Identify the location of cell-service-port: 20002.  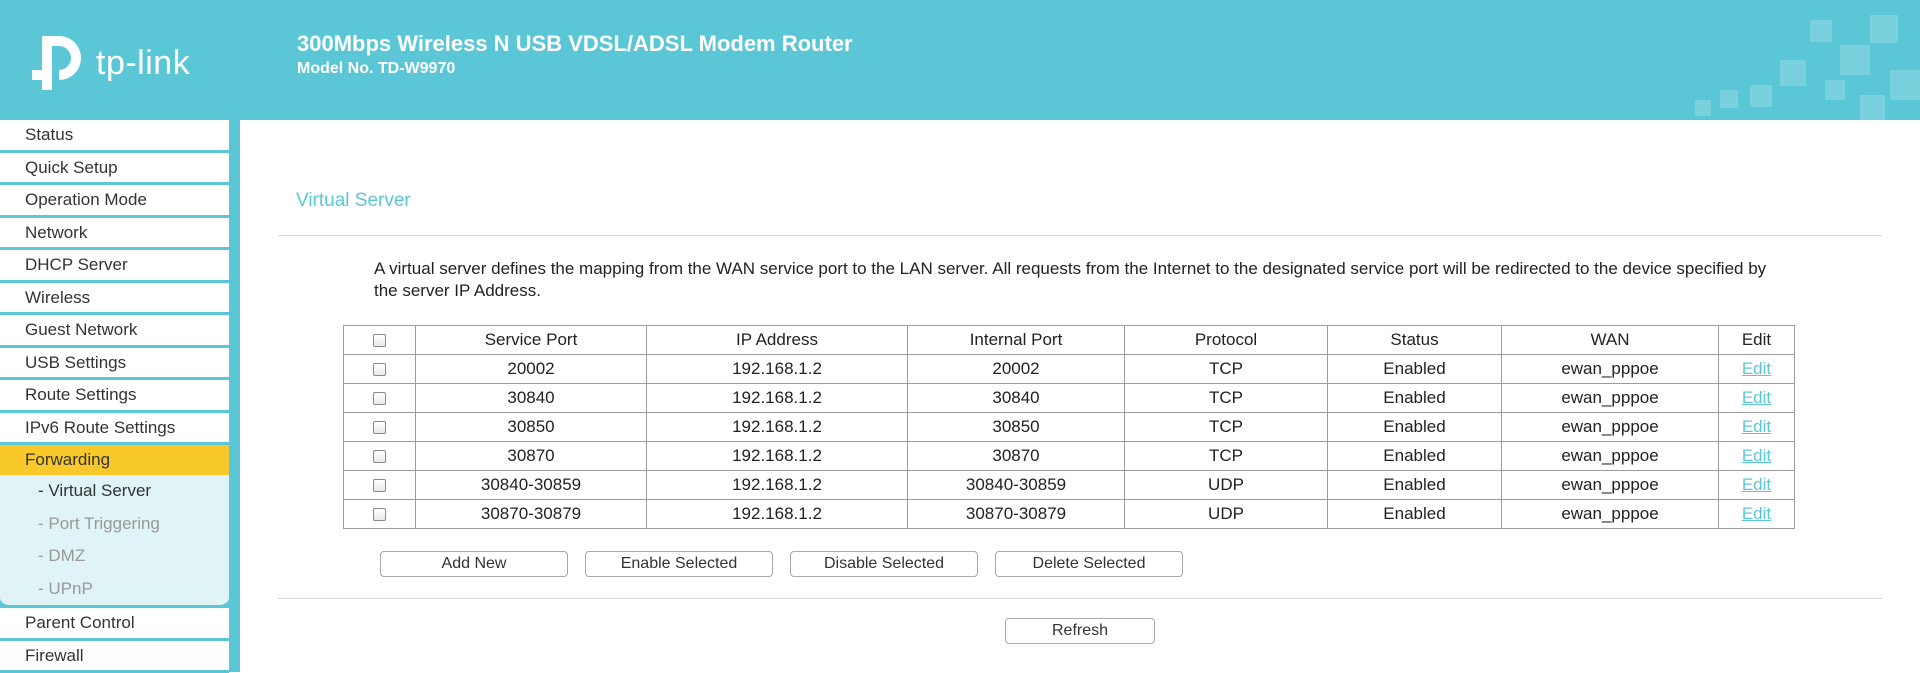
(531, 369).